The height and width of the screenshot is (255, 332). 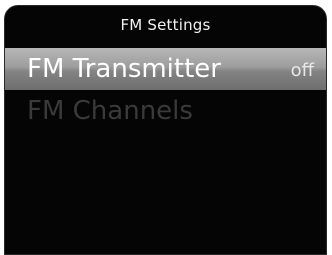 I want to click on menu-item-value: off, so click(x=302, y=70).